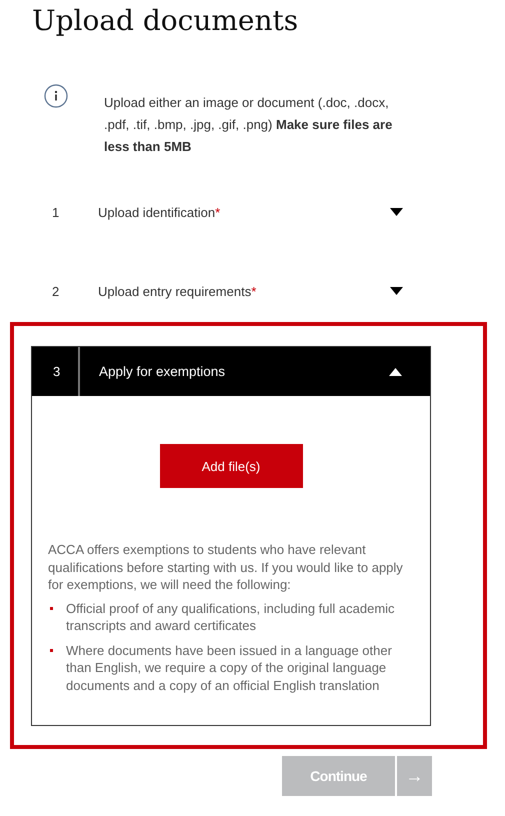  I want to click on section-title: Apply for exemptions, so click(162, 371).